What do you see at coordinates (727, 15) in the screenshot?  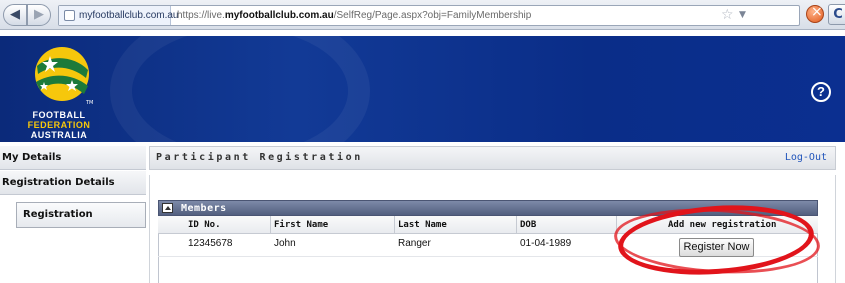 I see `star-icon: ☆` at bounding box center [727, 15].